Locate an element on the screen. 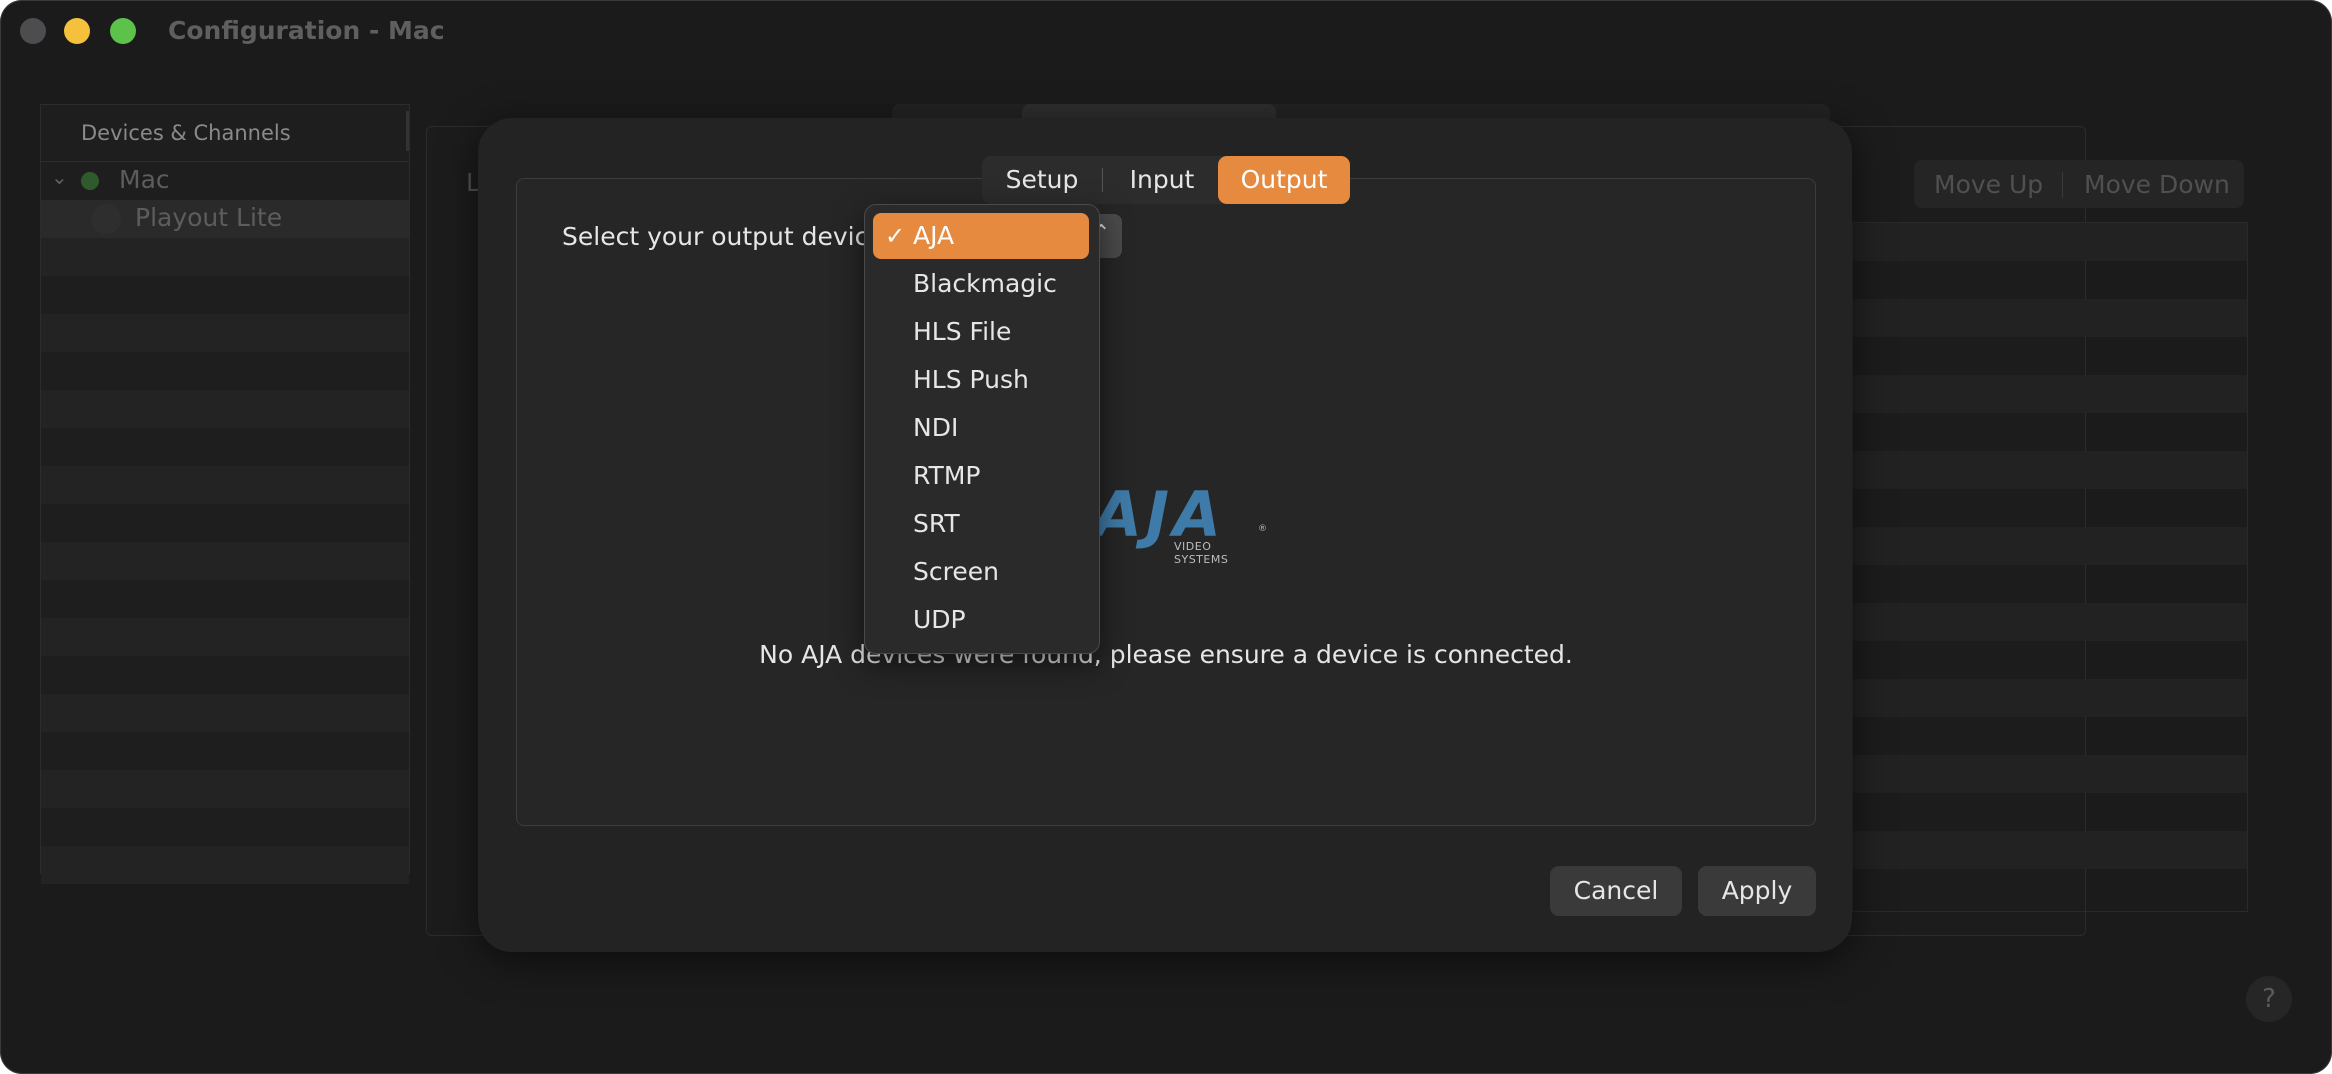  output-device-label: Select your output device: is located at coordinates (727, 236).